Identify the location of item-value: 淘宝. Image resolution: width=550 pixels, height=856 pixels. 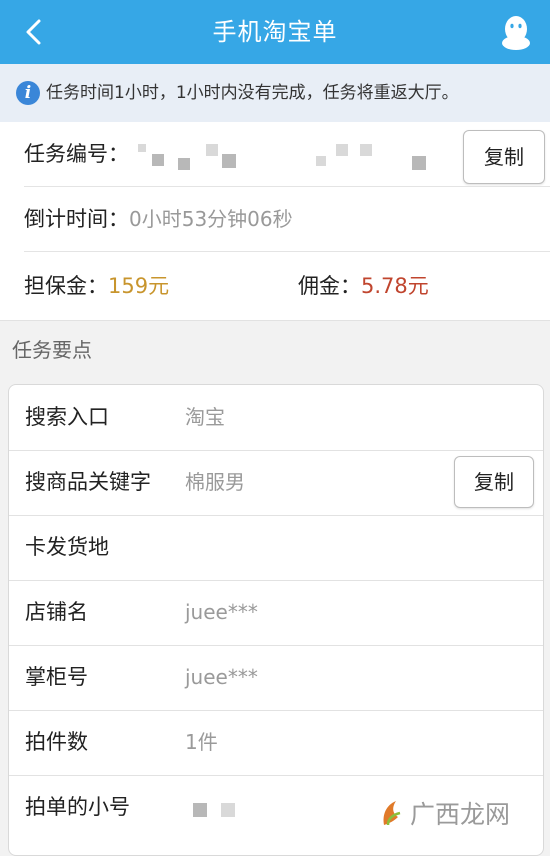
(205, 417).